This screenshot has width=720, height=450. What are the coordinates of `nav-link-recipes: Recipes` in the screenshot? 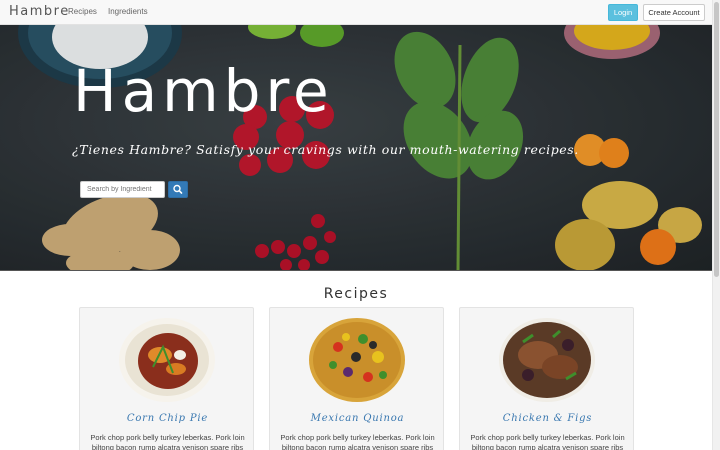 It's located at (82, 11).